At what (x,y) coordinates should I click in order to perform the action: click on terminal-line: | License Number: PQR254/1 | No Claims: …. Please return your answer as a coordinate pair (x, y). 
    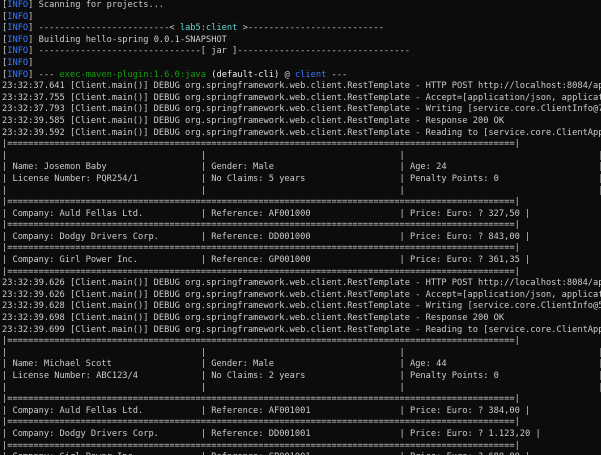
    Looking at the image, I should click on (301, 180).